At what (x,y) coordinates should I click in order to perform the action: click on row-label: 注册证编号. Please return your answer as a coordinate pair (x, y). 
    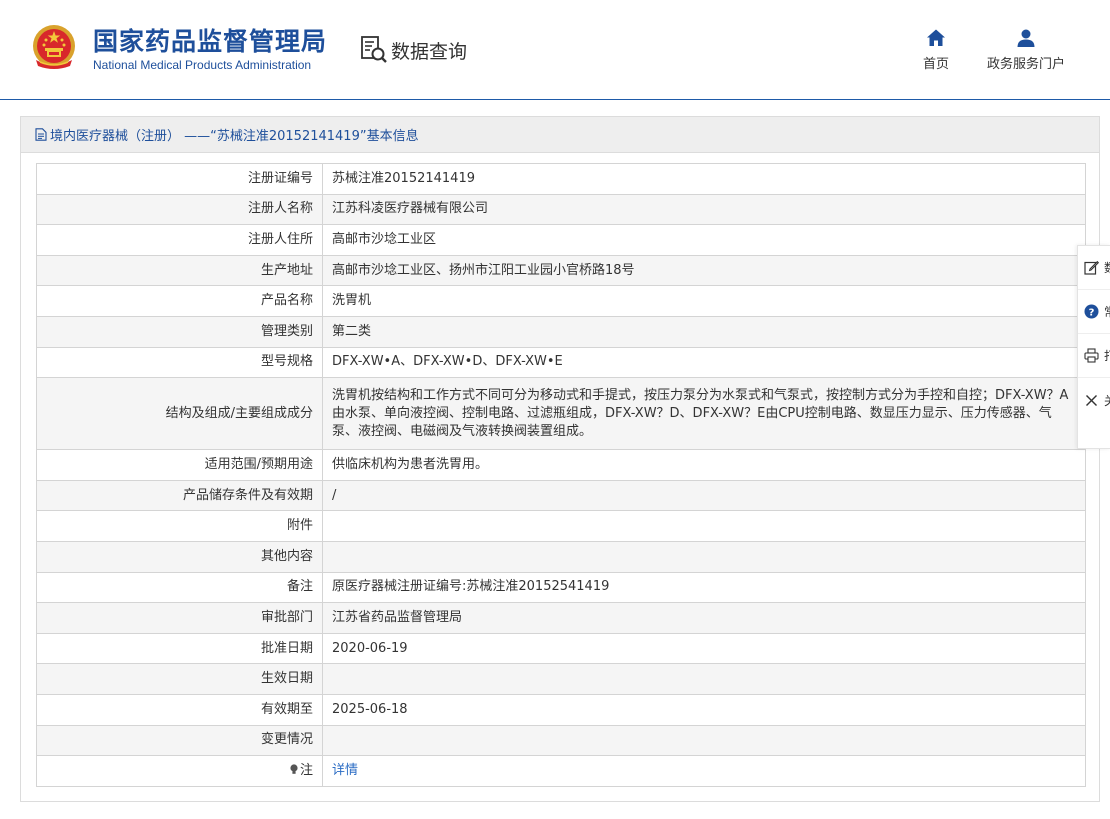
    Looking at the image, I should click on (179, 179).